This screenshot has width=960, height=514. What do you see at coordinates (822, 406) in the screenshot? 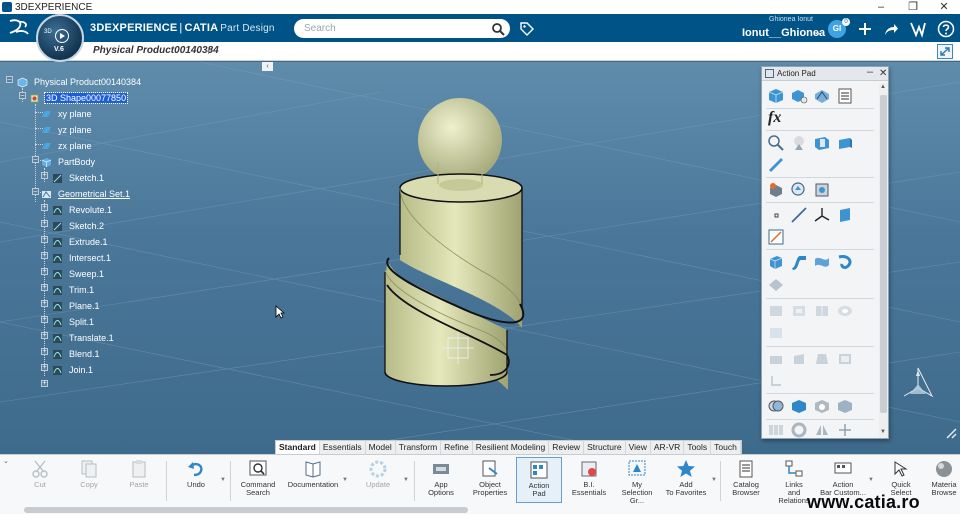
I see `remove-body-icon` at bounding box center [822, 406].